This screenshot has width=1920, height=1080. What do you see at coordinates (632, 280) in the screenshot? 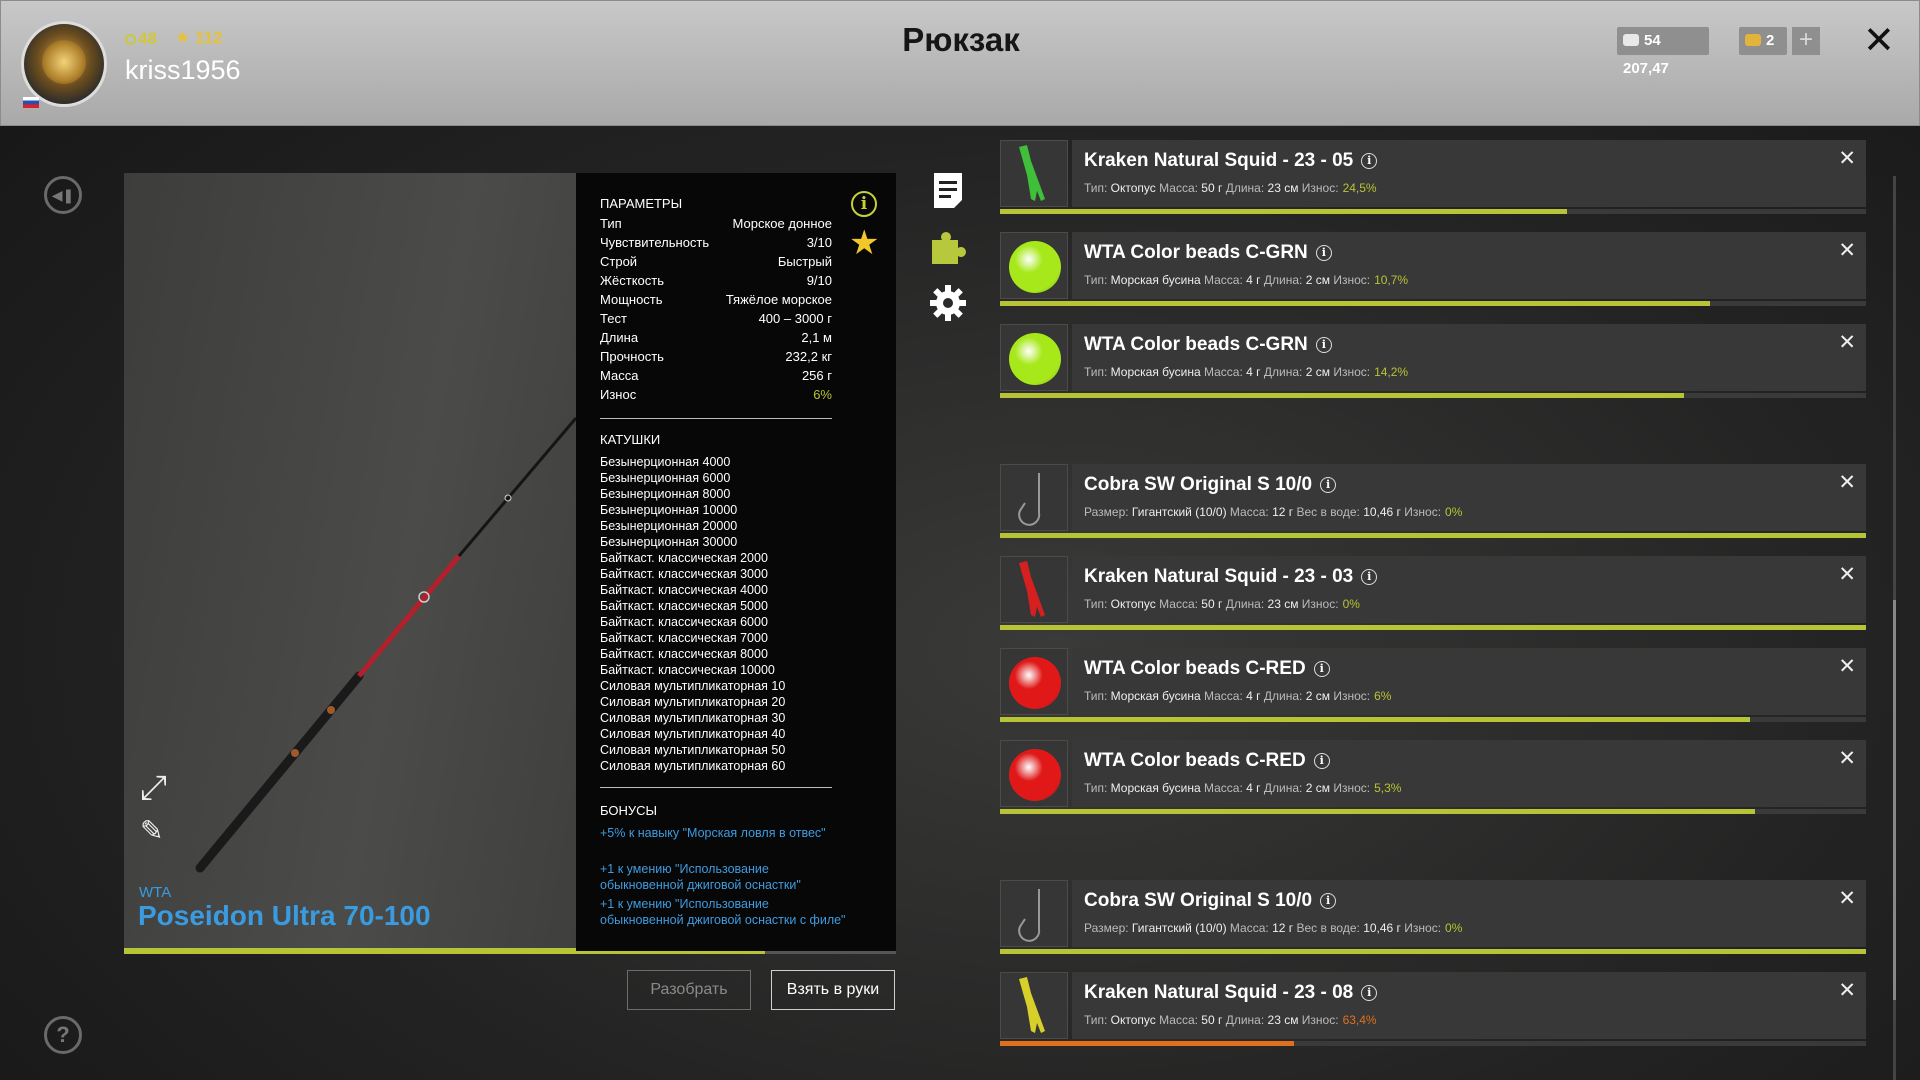
I see `param-key: Жёсткость` at bounding box center [632, 280].